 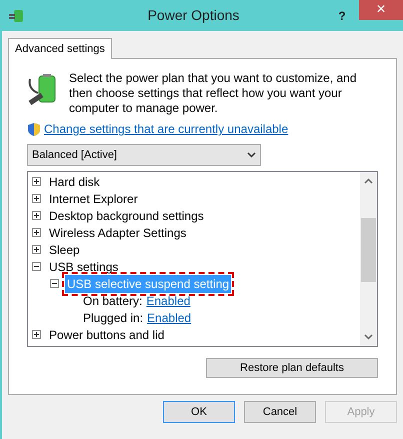 I want to click on chevron-down-icon, so click(x=251, y=155).